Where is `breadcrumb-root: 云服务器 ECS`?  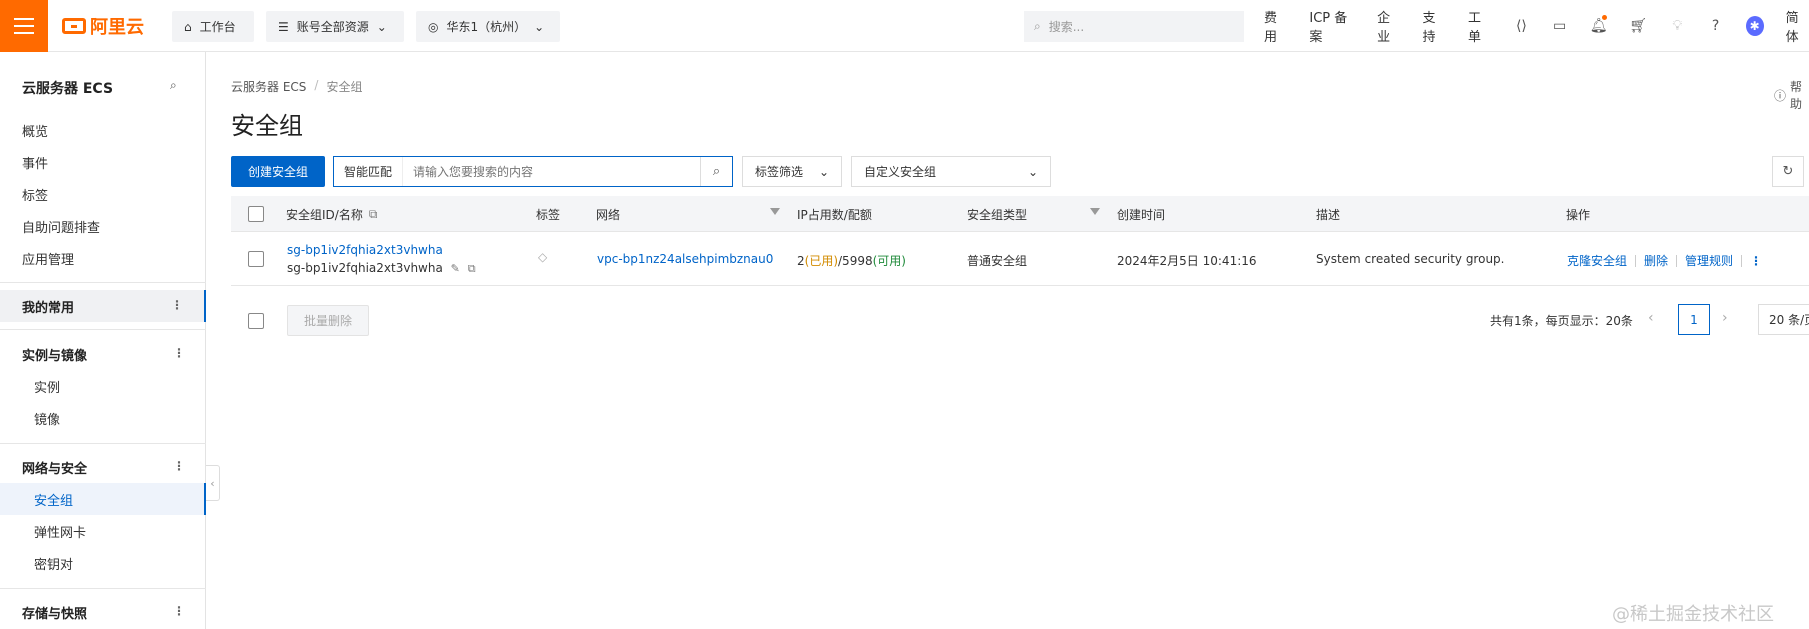
breadcrumb-root: 云服务器 ECS is located at coordinates (268, 86).